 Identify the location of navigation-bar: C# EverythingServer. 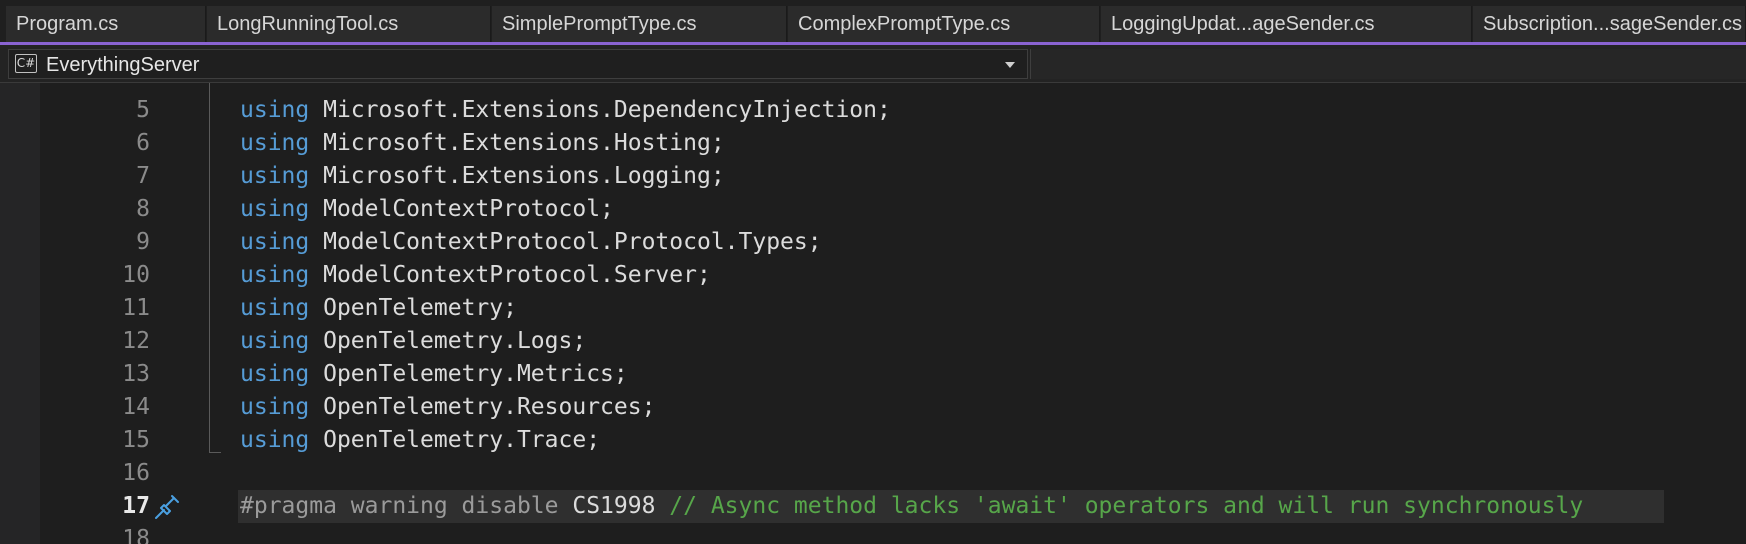
(873, 64).